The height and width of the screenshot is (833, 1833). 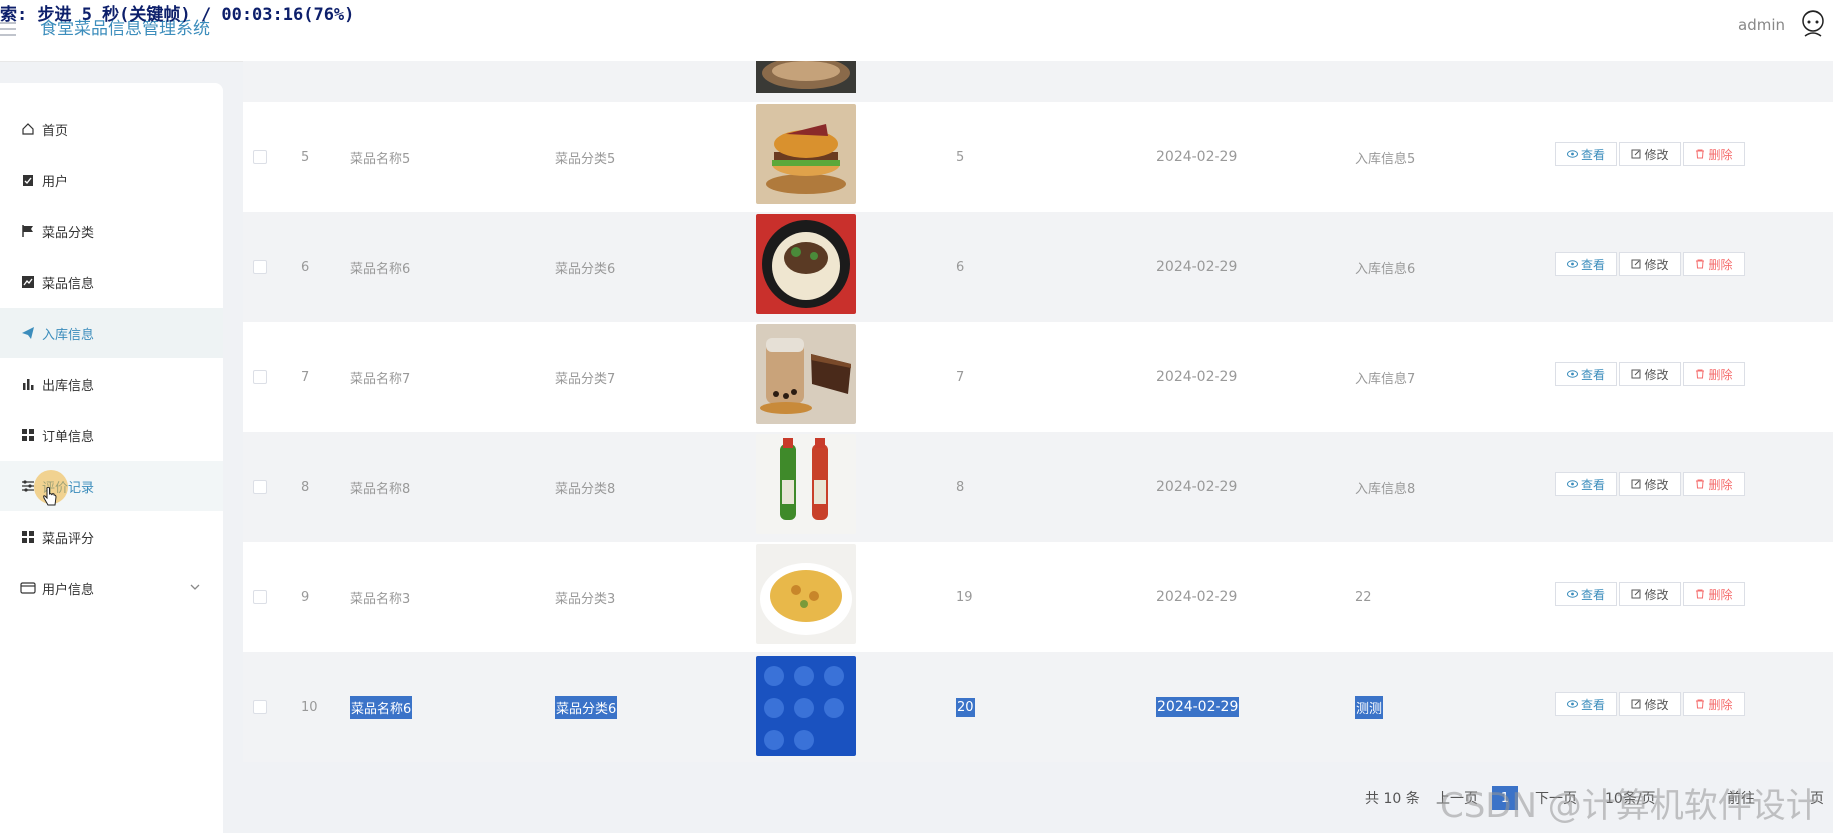 What do you see at coordinates (1038, 707) in the screenshot?
I see `table-row: 10 菜品名称6 菜品分类6 20 2024-02-29 测测 查看 修改 删除` at bounding box center [1038, 707].